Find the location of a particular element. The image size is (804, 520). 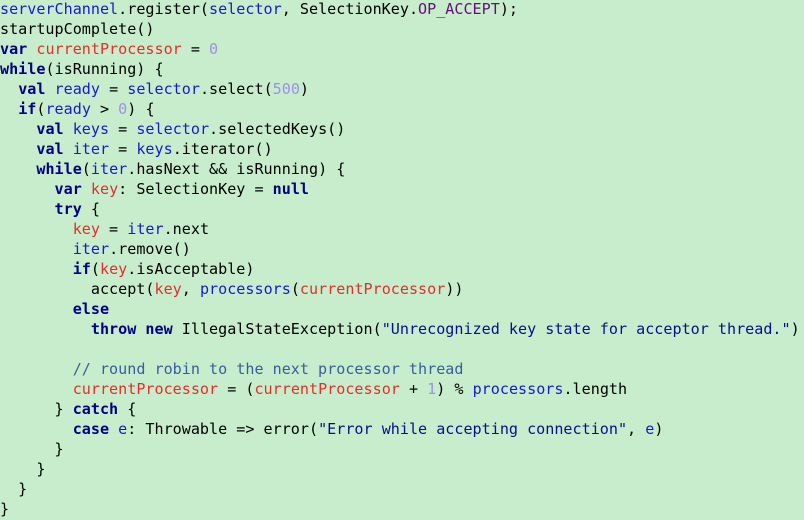

code-token: .remove() is located at coordinates (150, 249).